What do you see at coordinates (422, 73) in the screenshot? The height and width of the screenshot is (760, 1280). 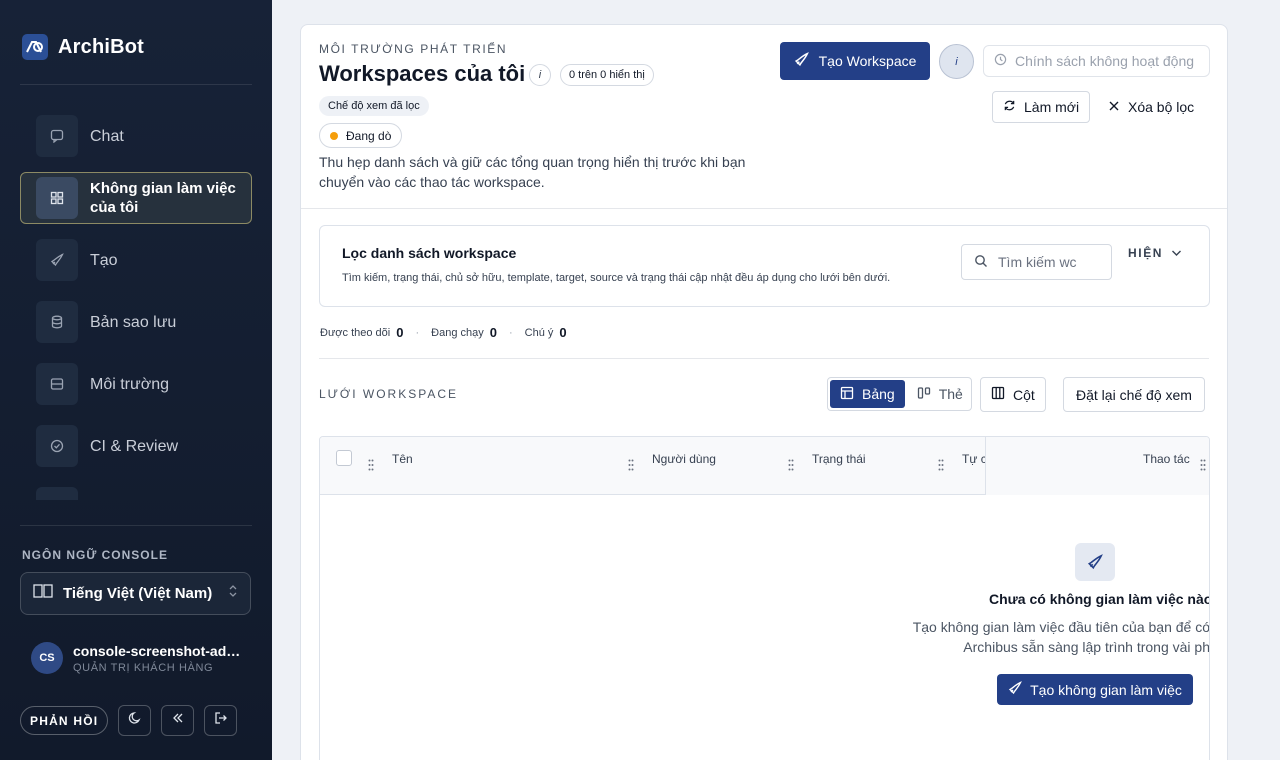 I see `page-title: Workspaces của tôi` at bounding box center [422, 73].